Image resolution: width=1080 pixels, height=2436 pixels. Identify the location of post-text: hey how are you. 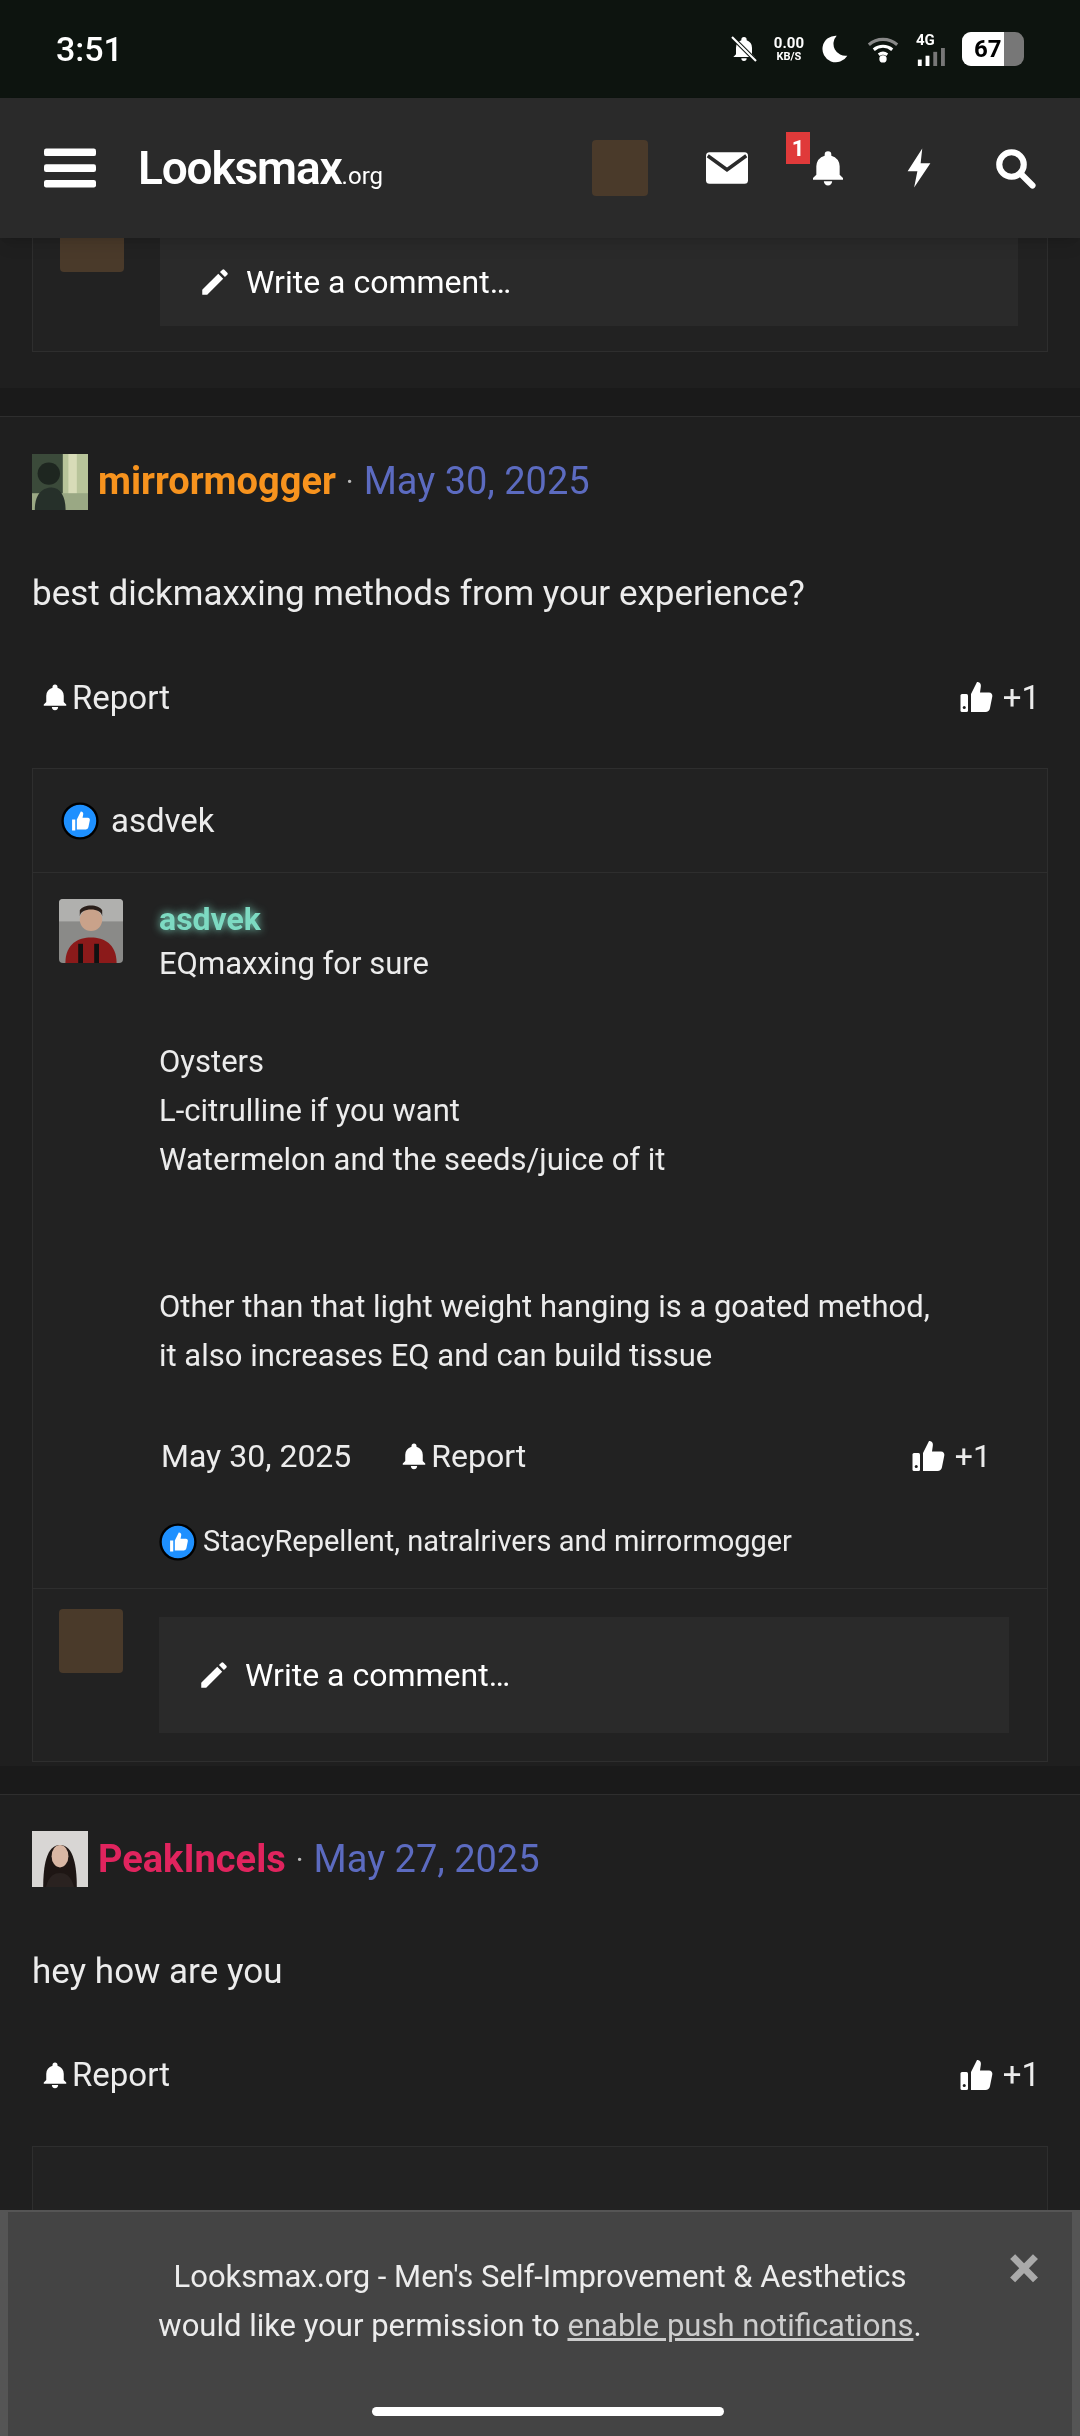
(158, 1971).